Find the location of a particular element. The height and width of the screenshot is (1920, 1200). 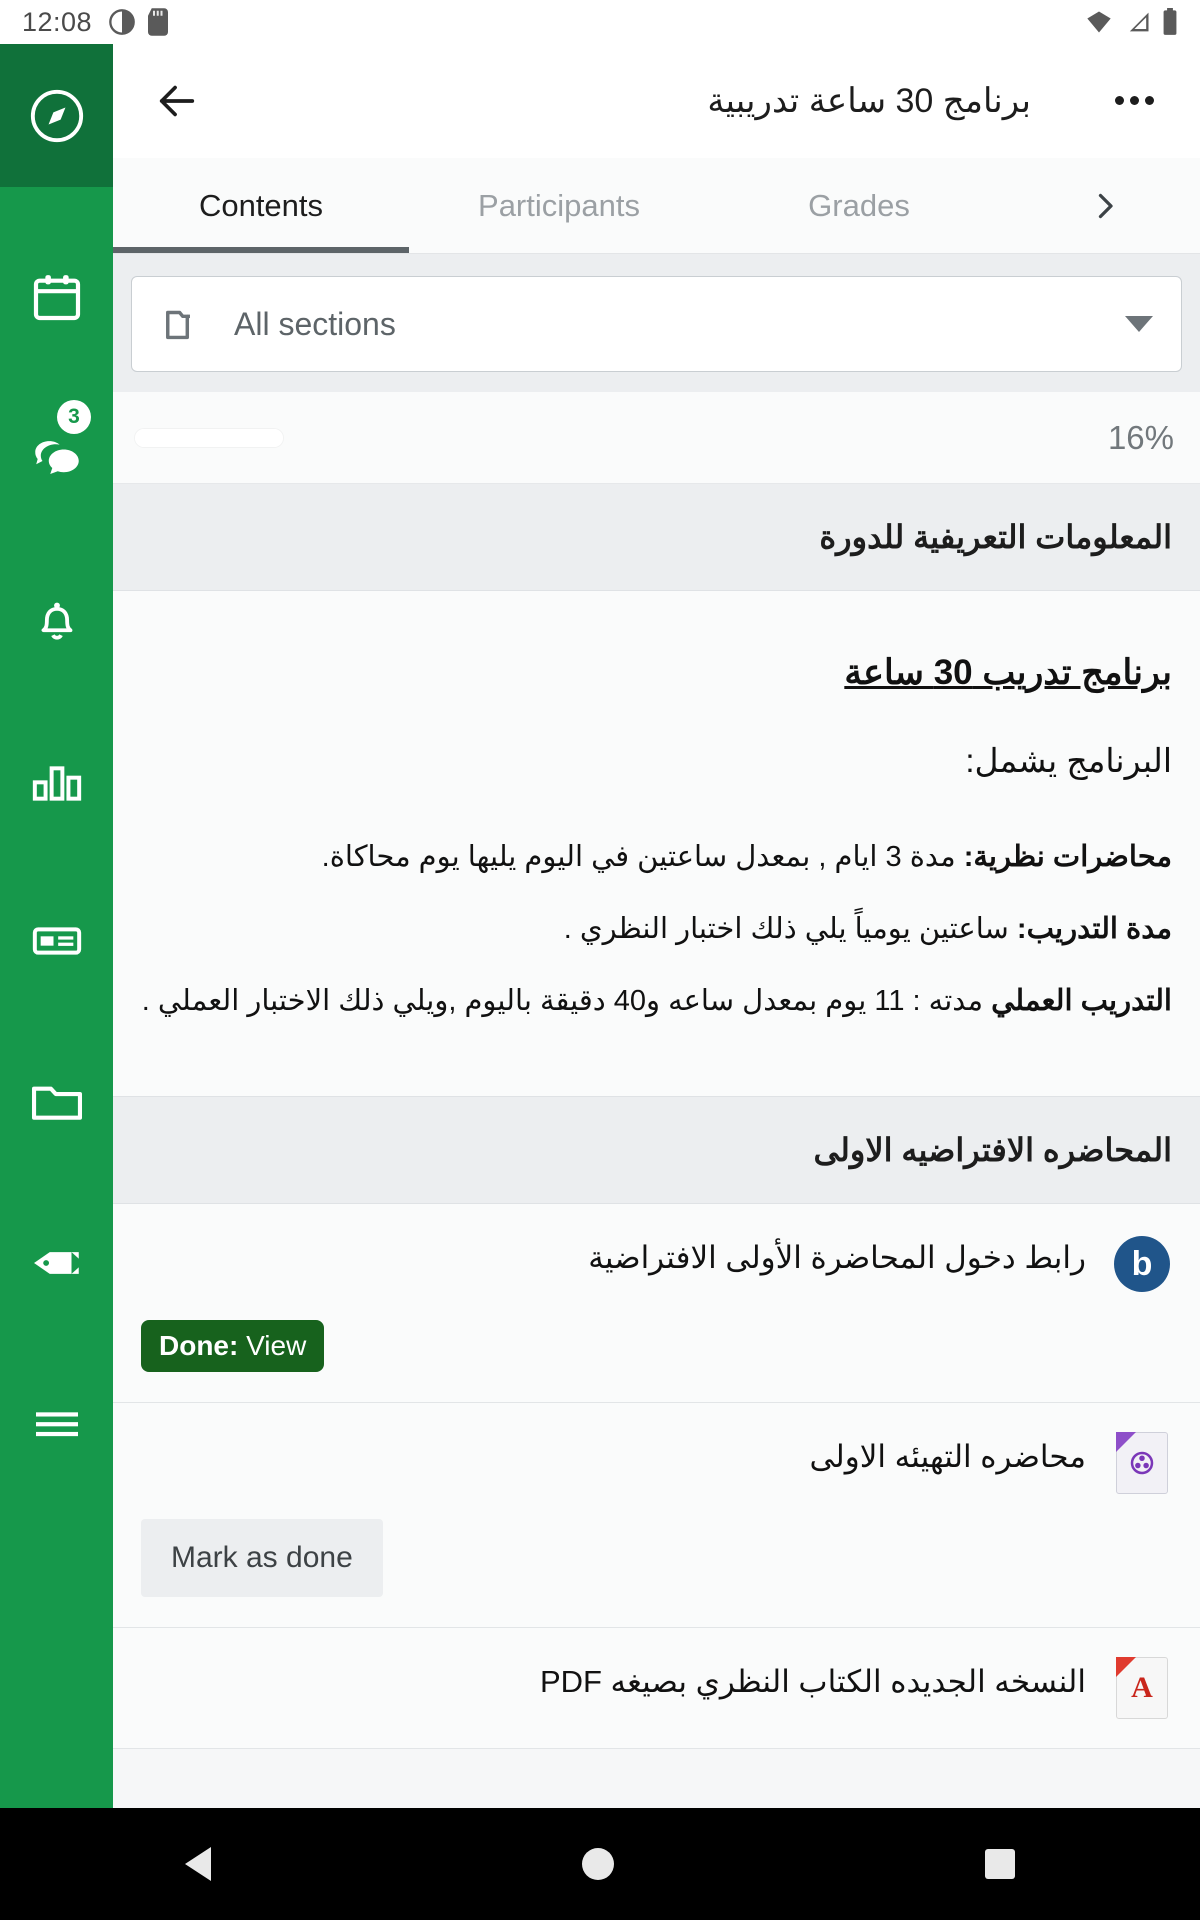

document-line-3-label: التدريب العملي is located at coordinates (1081, 1001).